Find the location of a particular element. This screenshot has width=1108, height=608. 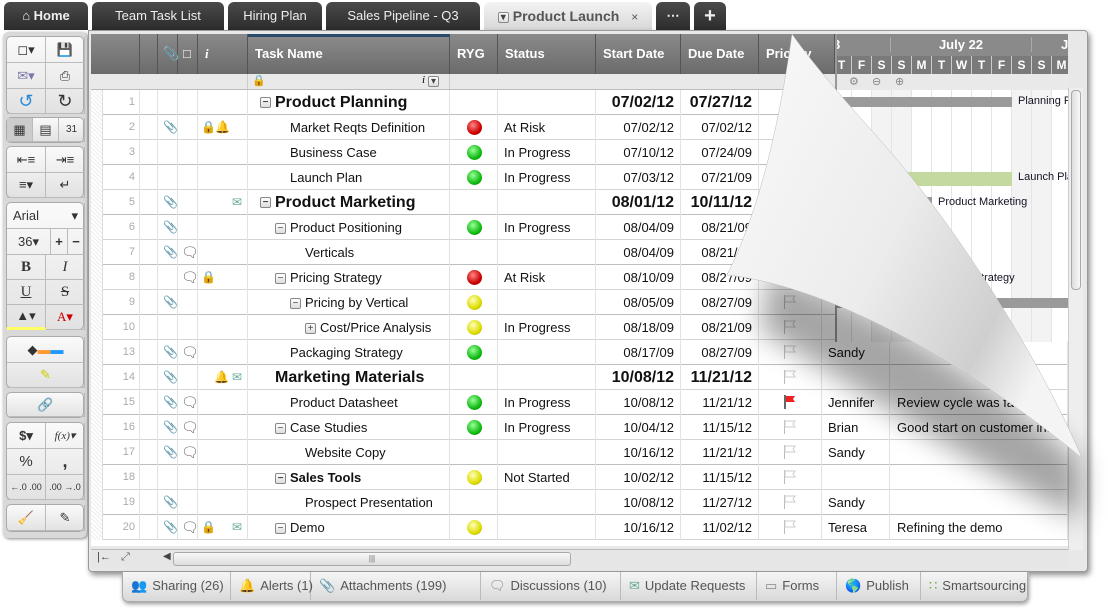

row-number: 2 is located at coordinates (121, 127).